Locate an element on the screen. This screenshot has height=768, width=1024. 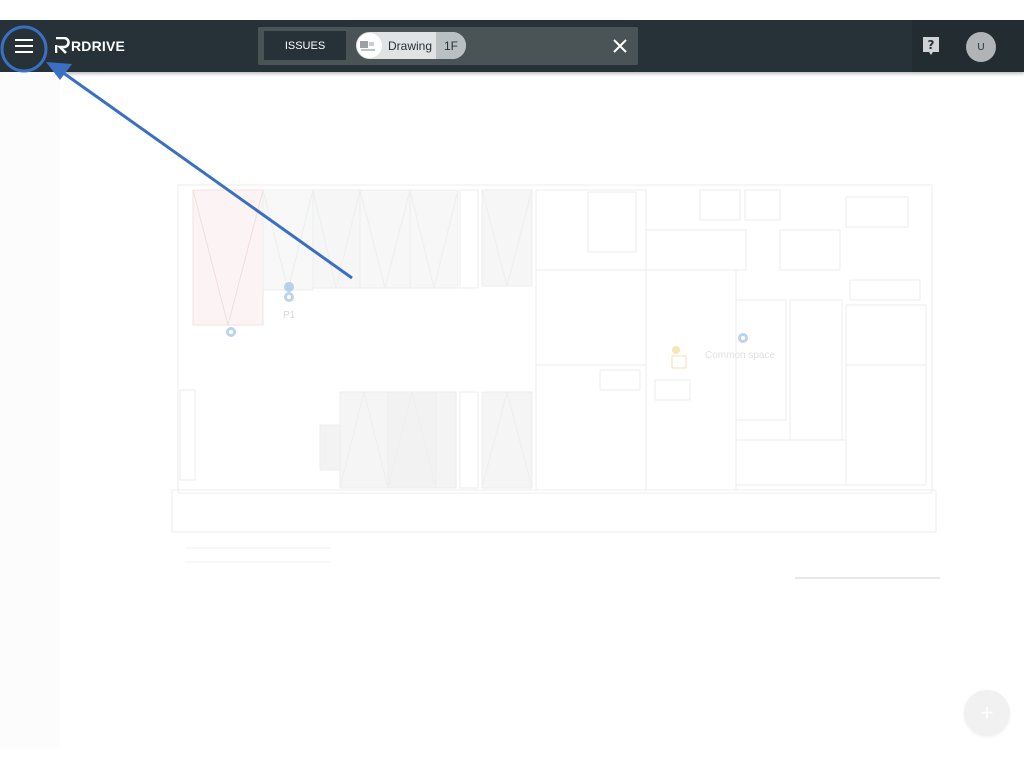
issue-pin-p1 is located at coordinates (289, 293).